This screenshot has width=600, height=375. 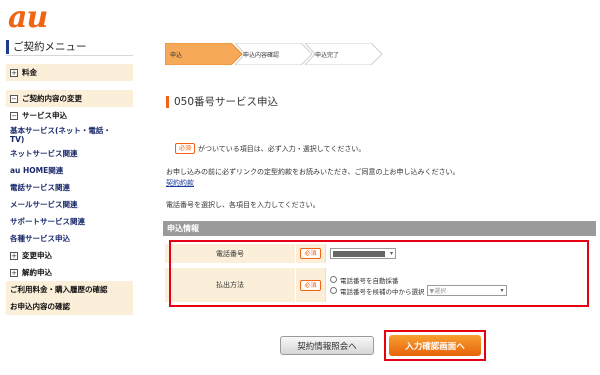 I want to click on sidebar-item-charges: + 料金, so click(x=69, y=72).